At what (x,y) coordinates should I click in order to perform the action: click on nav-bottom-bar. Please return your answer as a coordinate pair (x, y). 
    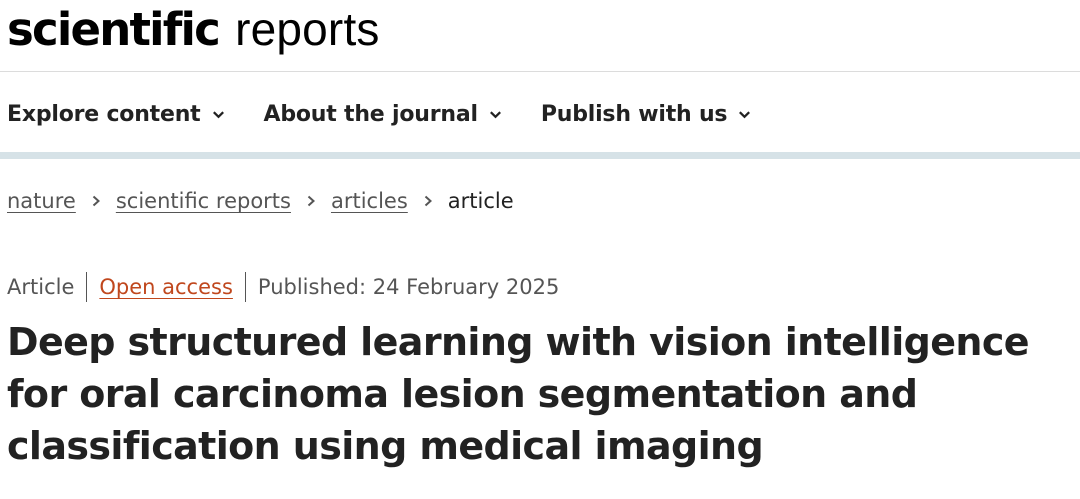
    Looking at the image, I should click on (540, 155).